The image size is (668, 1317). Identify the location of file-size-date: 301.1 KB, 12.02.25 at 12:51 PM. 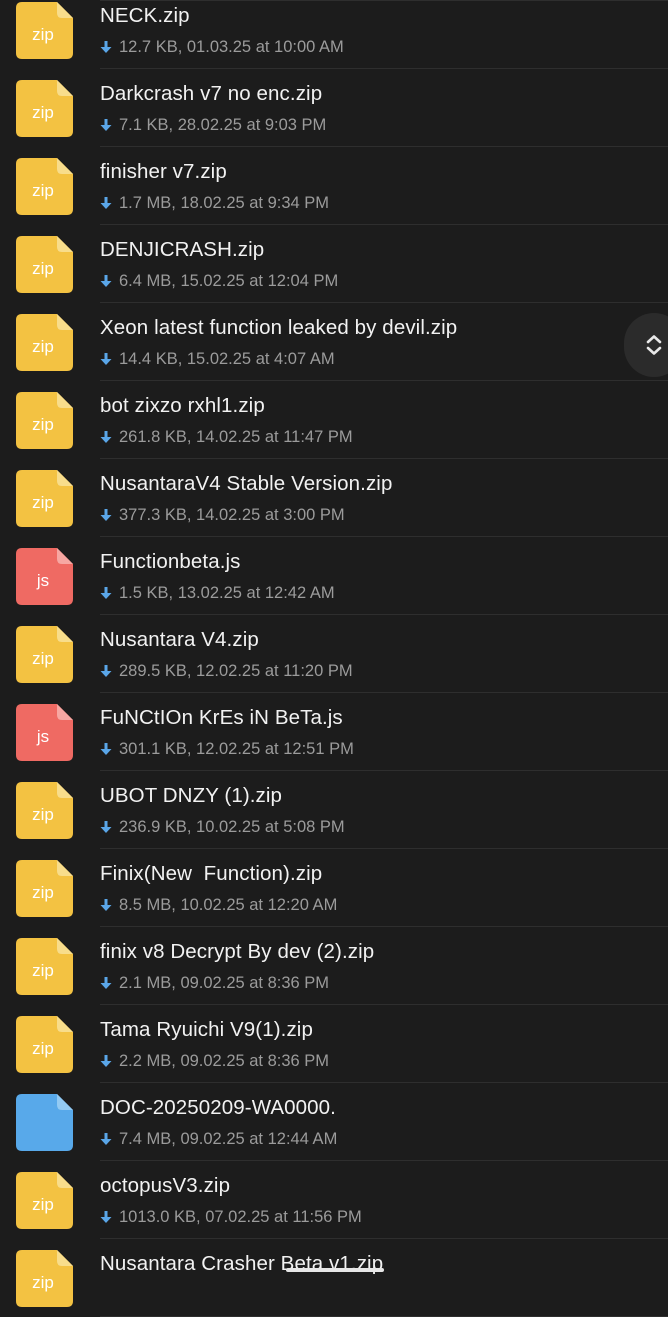
(236, 748).